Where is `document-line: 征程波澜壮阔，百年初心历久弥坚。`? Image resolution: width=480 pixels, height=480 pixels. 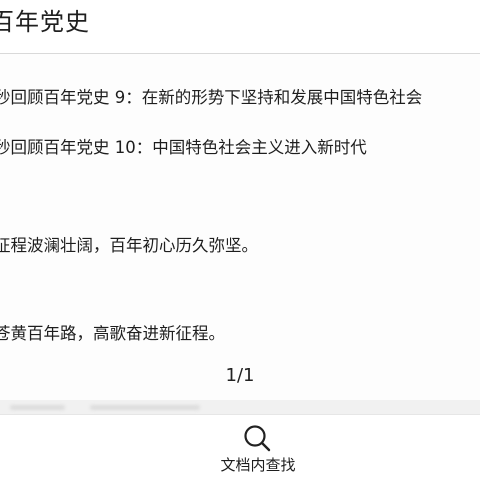 document-line: 征程波澜壮阔，百年初心历久弥坚。 is located at coordinates (129, 245).